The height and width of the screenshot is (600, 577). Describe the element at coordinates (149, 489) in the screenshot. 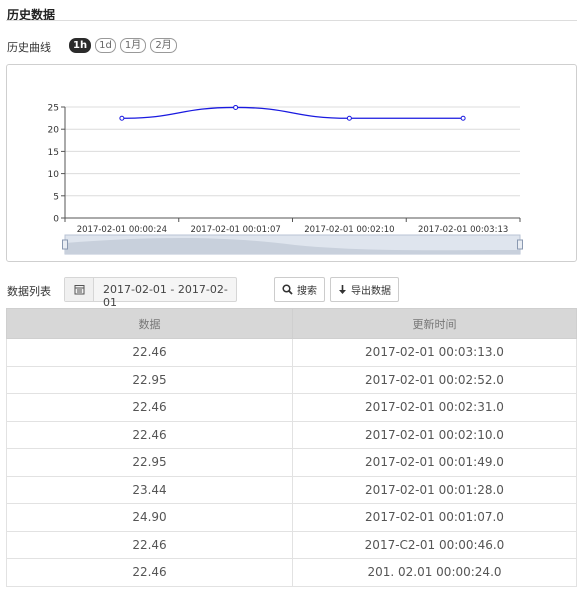

I see `cell-value: 23.44` at that location.